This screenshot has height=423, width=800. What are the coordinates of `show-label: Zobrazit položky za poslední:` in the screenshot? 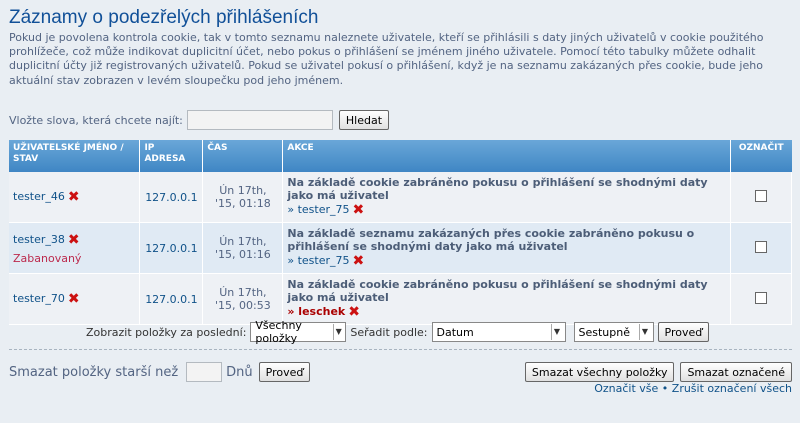 It's located at (166, 332).